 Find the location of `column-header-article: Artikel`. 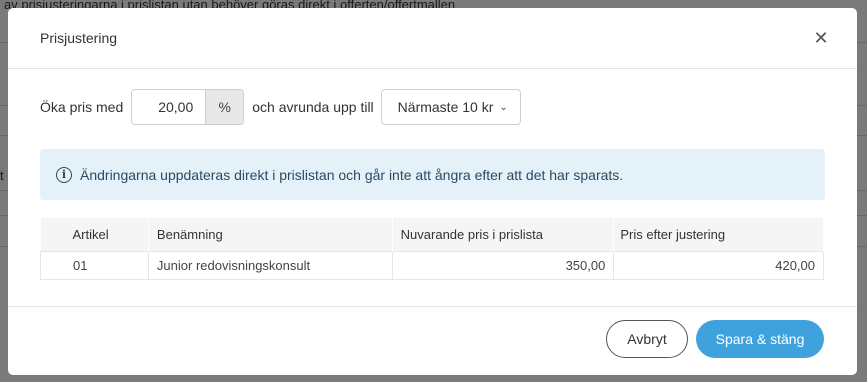

column-header-article: Artikel is located at coordinates (94, 234).